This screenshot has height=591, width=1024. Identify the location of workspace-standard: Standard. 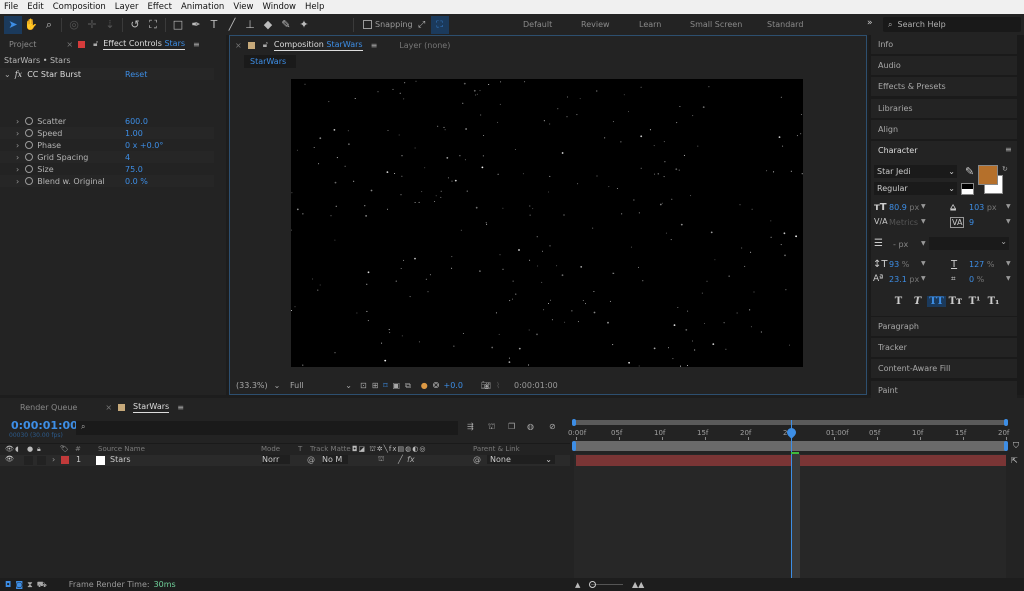
(785, 24).